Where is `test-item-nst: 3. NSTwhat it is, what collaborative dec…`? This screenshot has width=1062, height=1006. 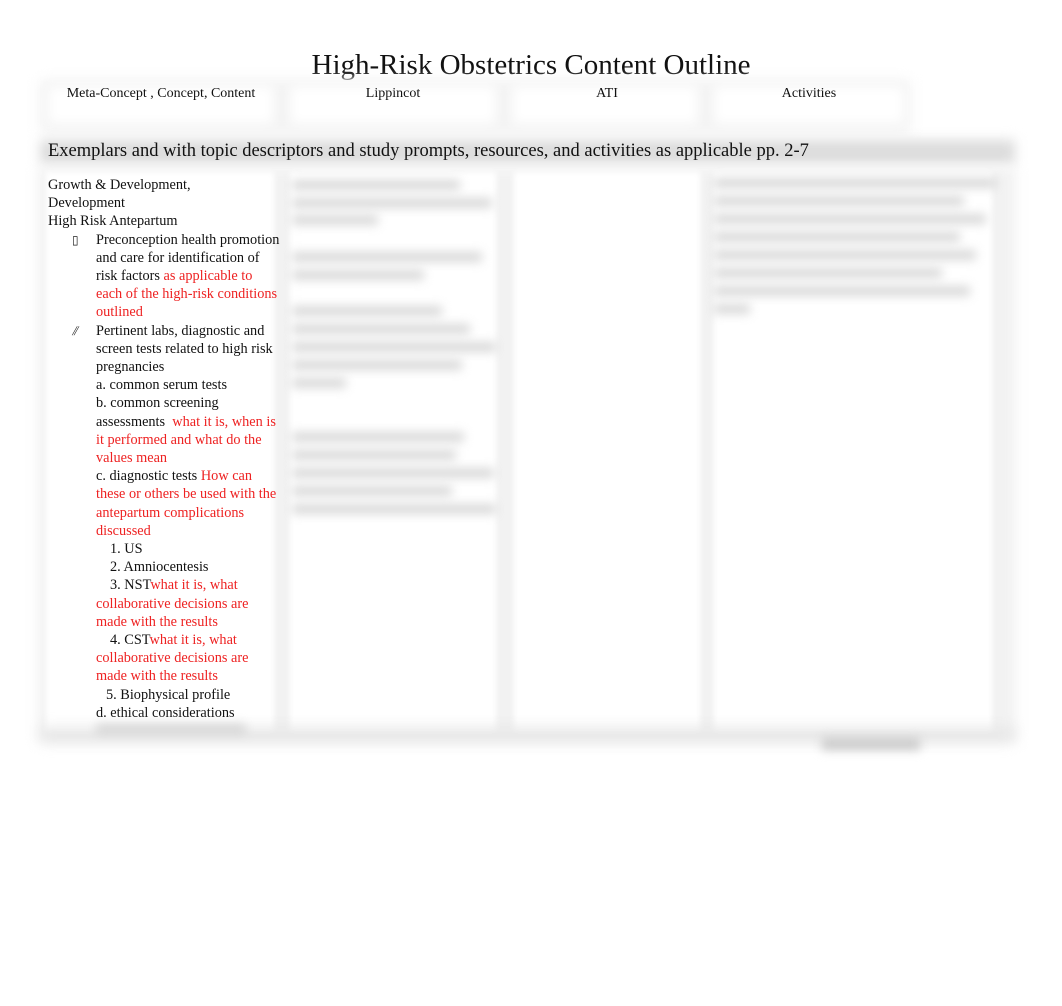 test-item-nst: 3. NSTwhat it is, what collaborative dec… is located at coordinates (164, 603).